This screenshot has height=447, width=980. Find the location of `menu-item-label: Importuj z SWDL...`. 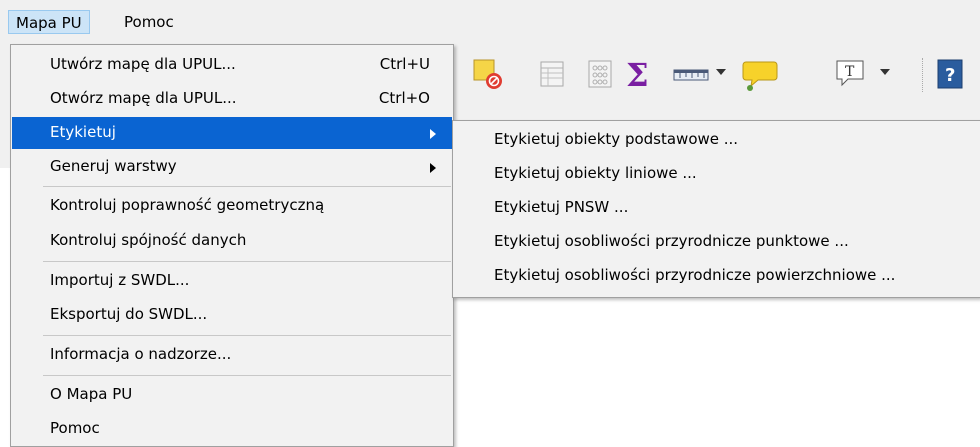

menu-item-label: Importuj z SWDL... is located at coordinates (120, 280).